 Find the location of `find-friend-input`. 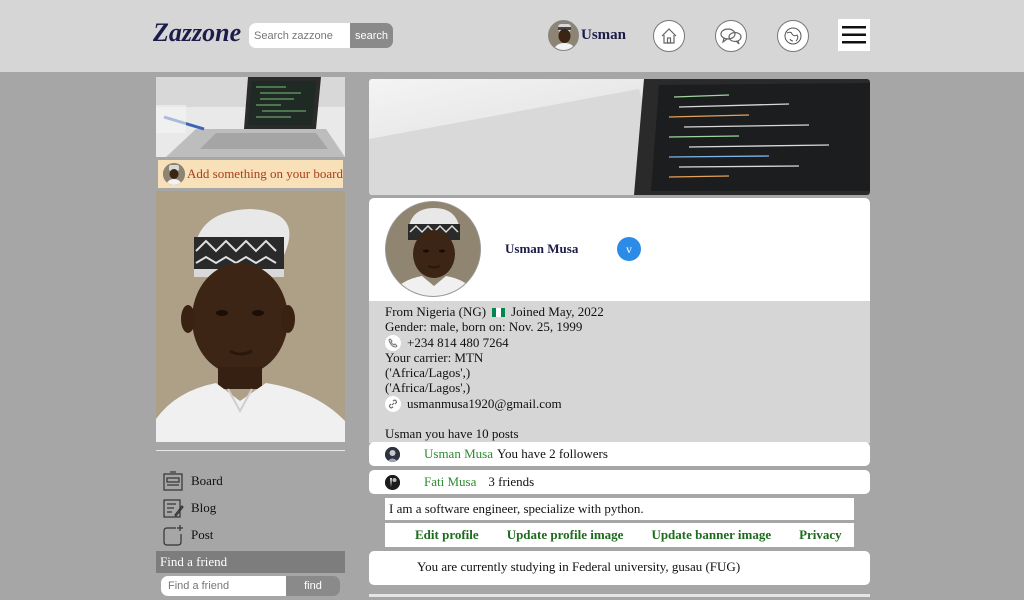

find-friend-input is located at coordinates (223, 586).